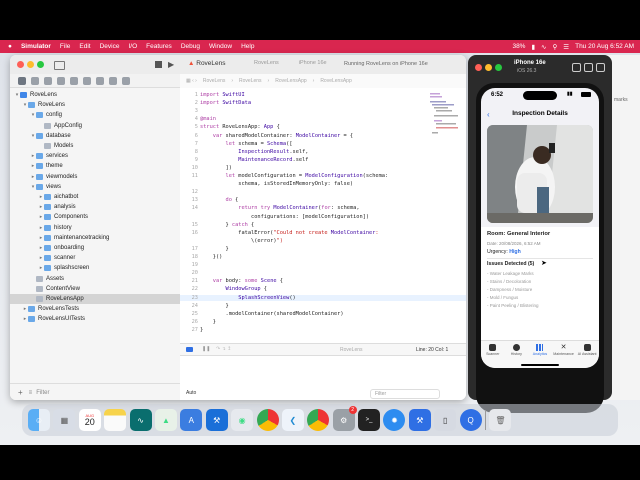 The image size is (640, 480). I want to click on launchpad-icon: ▦, so click(64, 420).